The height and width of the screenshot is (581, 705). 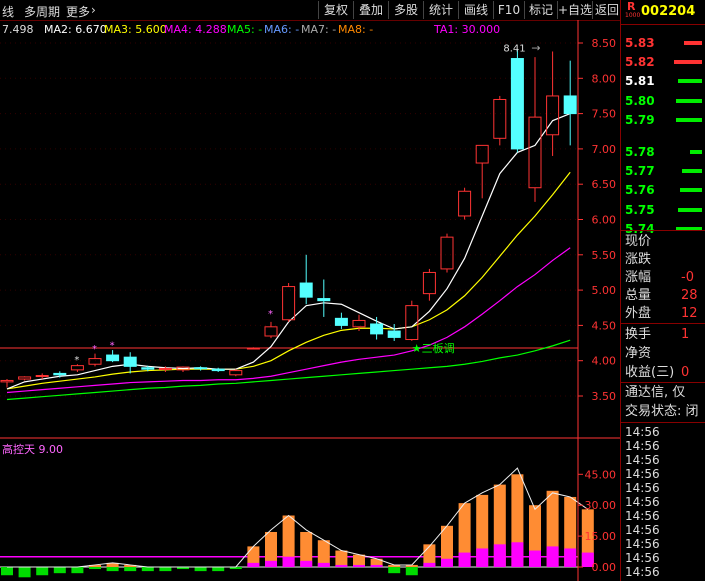 I want to click on quote-field-label: 收益(三), so click(x=650, y=372).